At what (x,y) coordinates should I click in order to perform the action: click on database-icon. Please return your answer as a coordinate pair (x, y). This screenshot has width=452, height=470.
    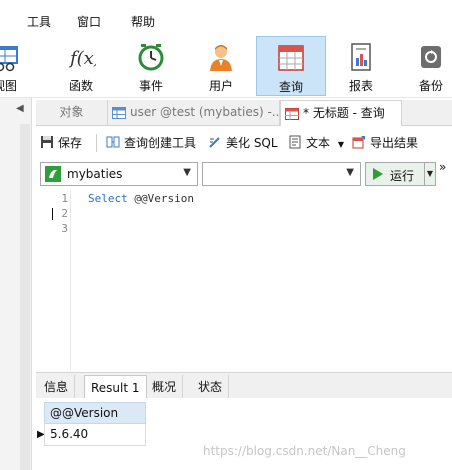
    Looking at the image, I should click on (53, 174).